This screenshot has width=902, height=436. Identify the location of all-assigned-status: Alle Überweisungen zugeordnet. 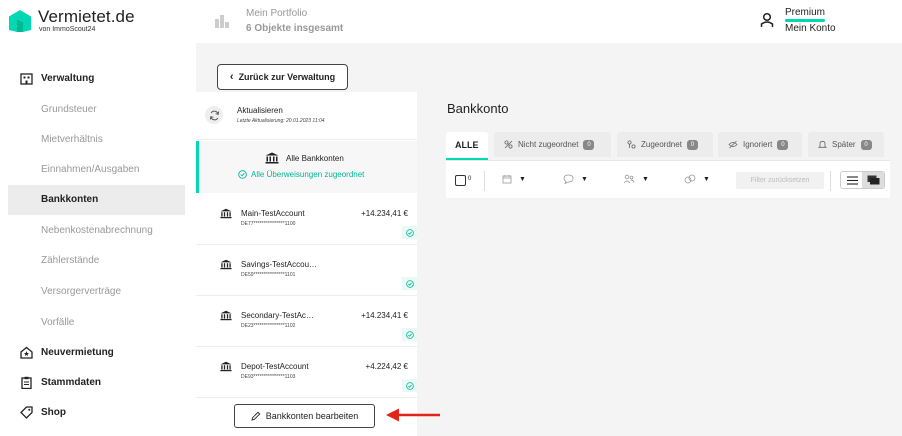
(308, 174).